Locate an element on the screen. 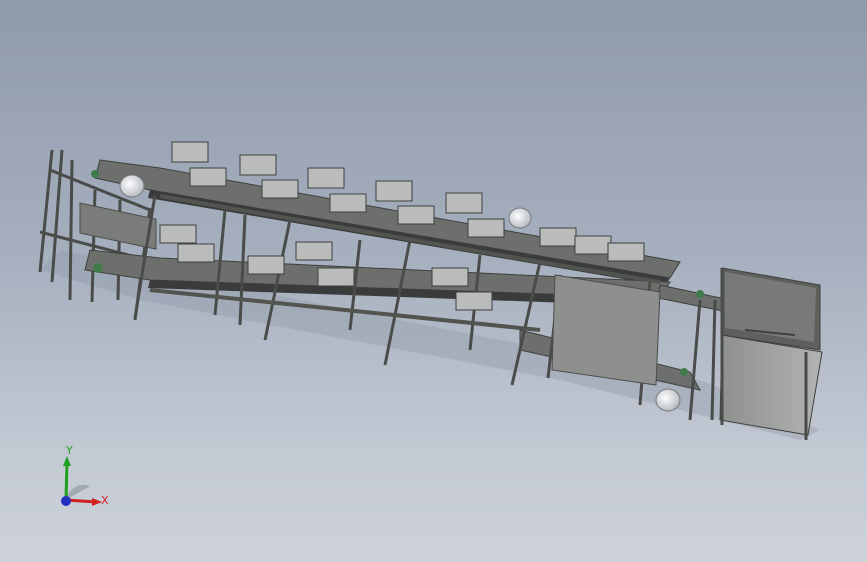 The image size is (867, 562). upper-left-roller is located at coordinates (132, 186).